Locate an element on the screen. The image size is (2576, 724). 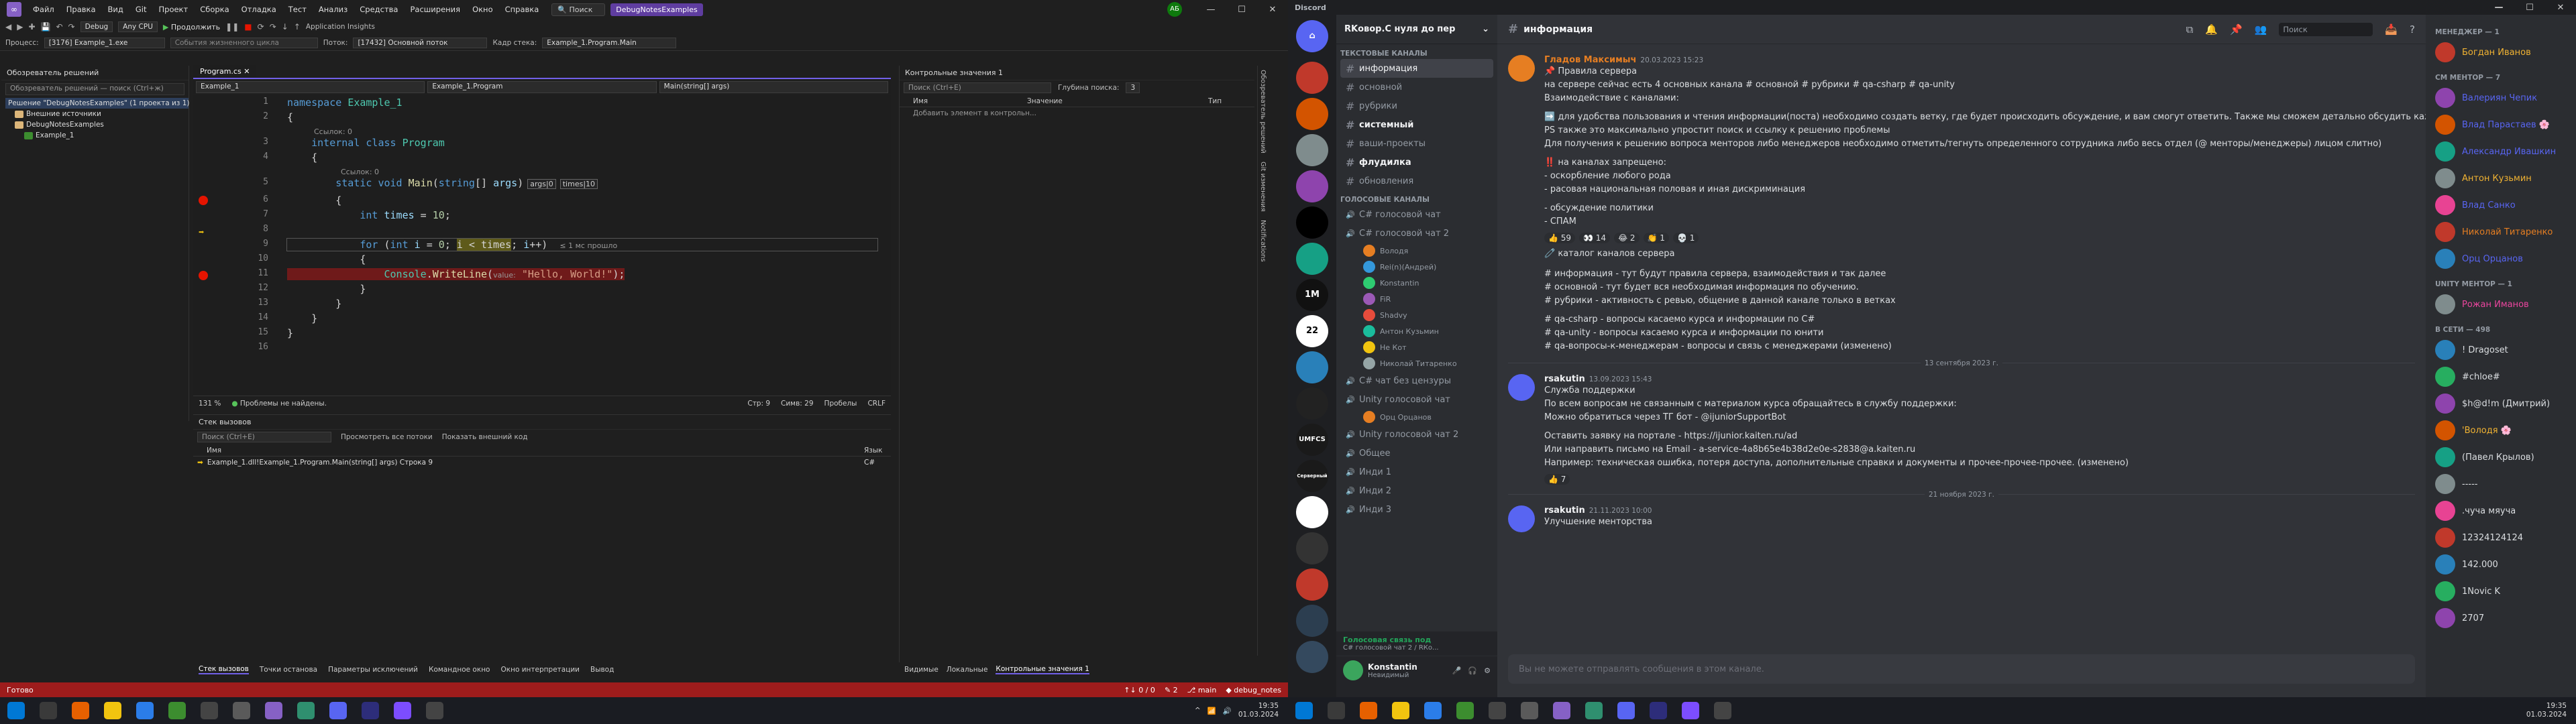
voice-user: FiR is located at coordinates (1430, 299).